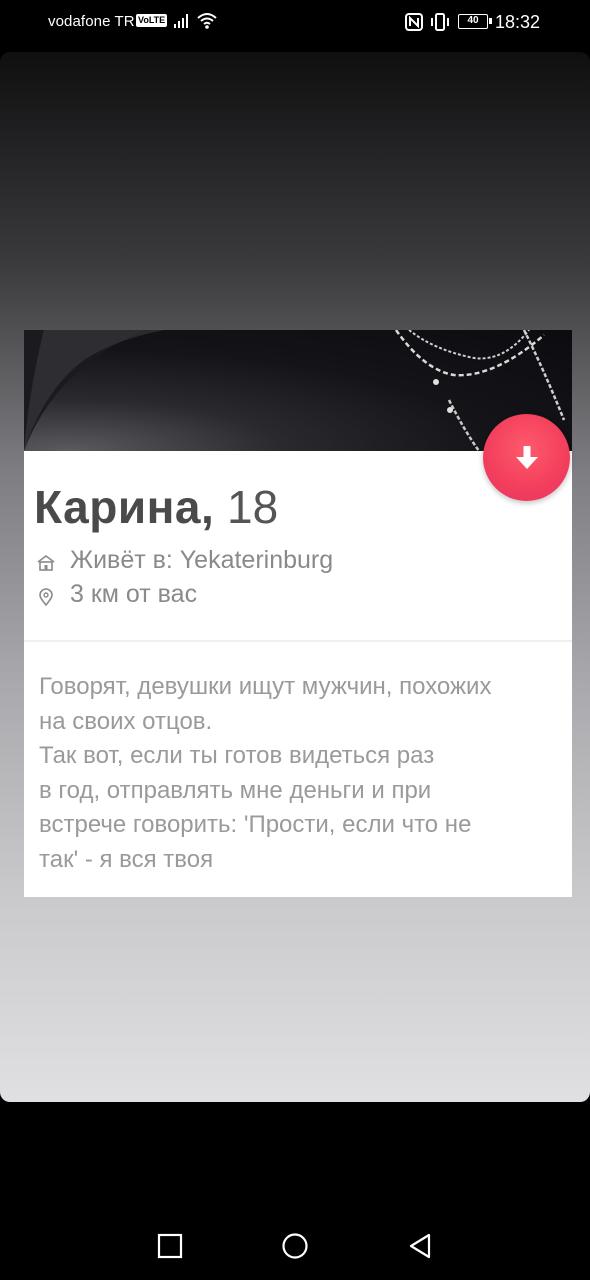  I want to click on wifi-icon, so click(207, 23).